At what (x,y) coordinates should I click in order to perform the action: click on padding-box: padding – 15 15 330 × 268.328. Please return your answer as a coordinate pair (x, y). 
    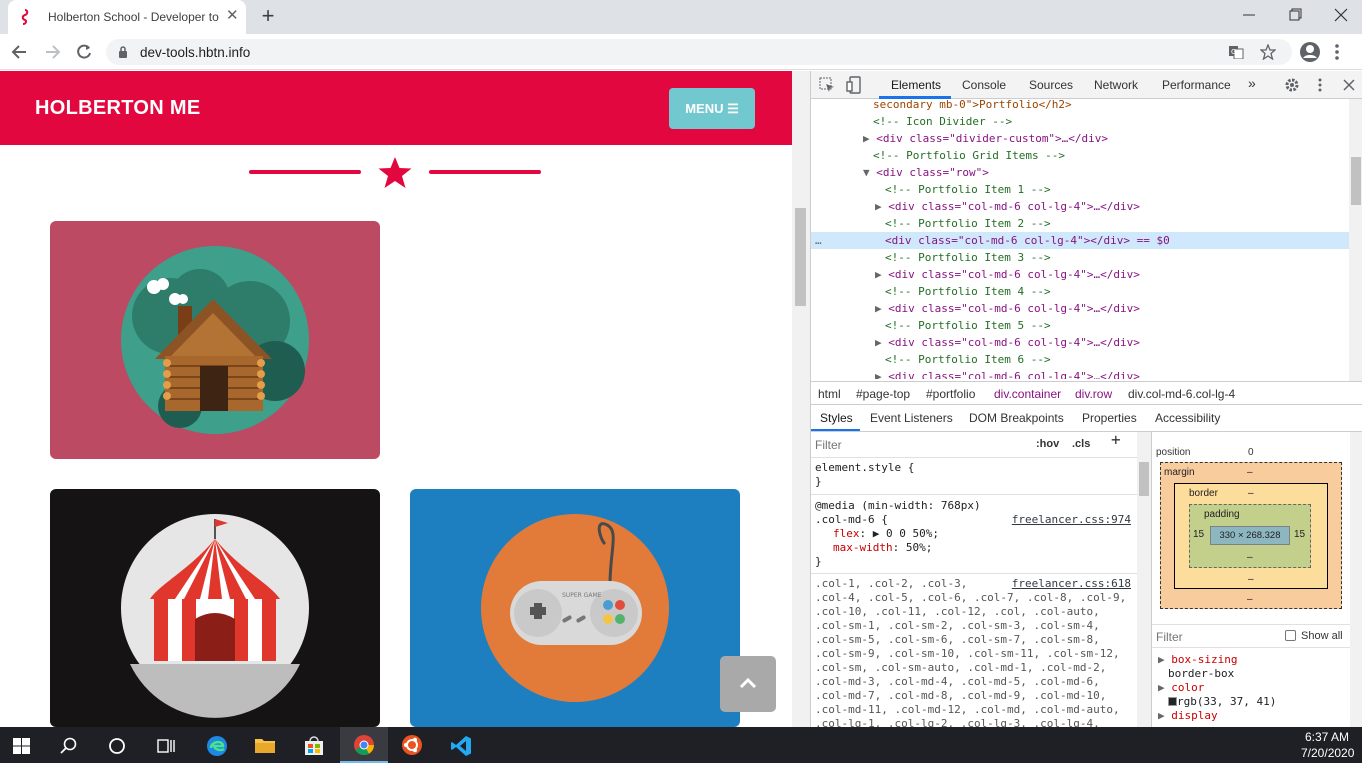
    Looking at the image, I should click on (1250, 536).